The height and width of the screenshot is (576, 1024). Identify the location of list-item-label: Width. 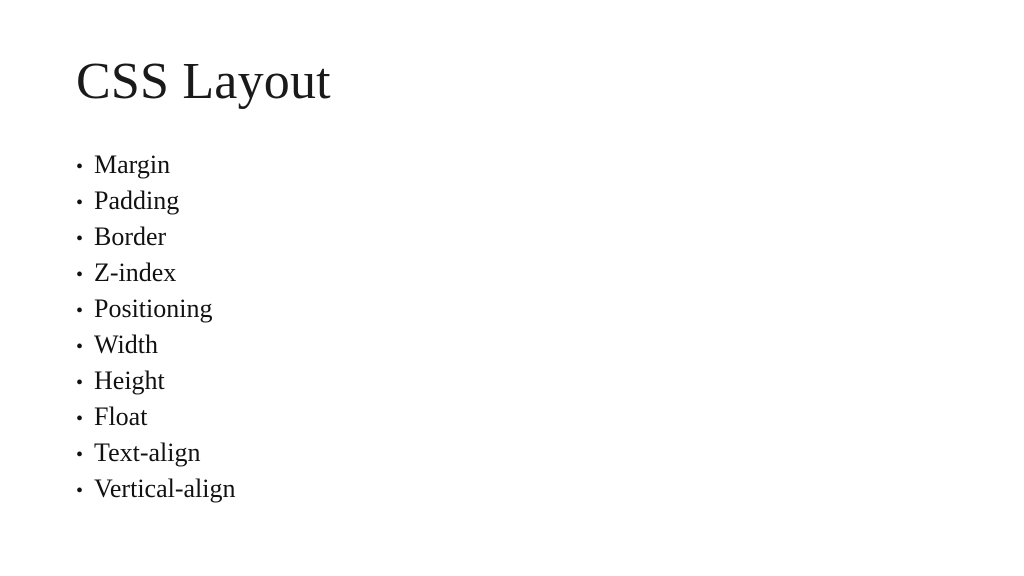
(126, 344).